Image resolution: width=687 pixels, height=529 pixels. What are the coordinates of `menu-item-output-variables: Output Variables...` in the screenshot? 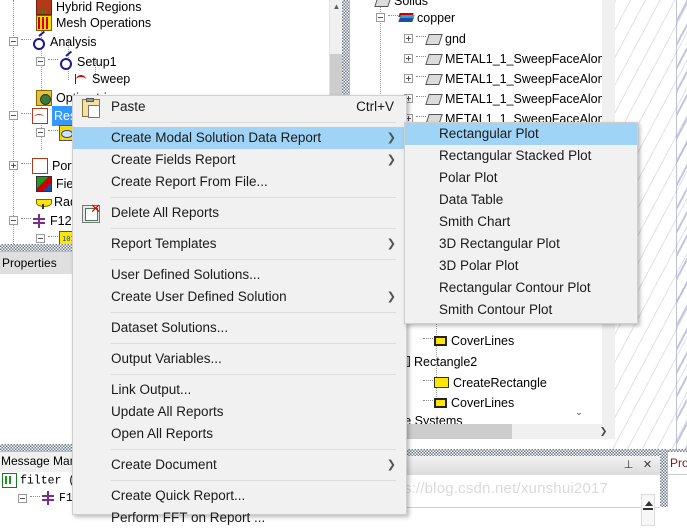 It's located at (239, 359).